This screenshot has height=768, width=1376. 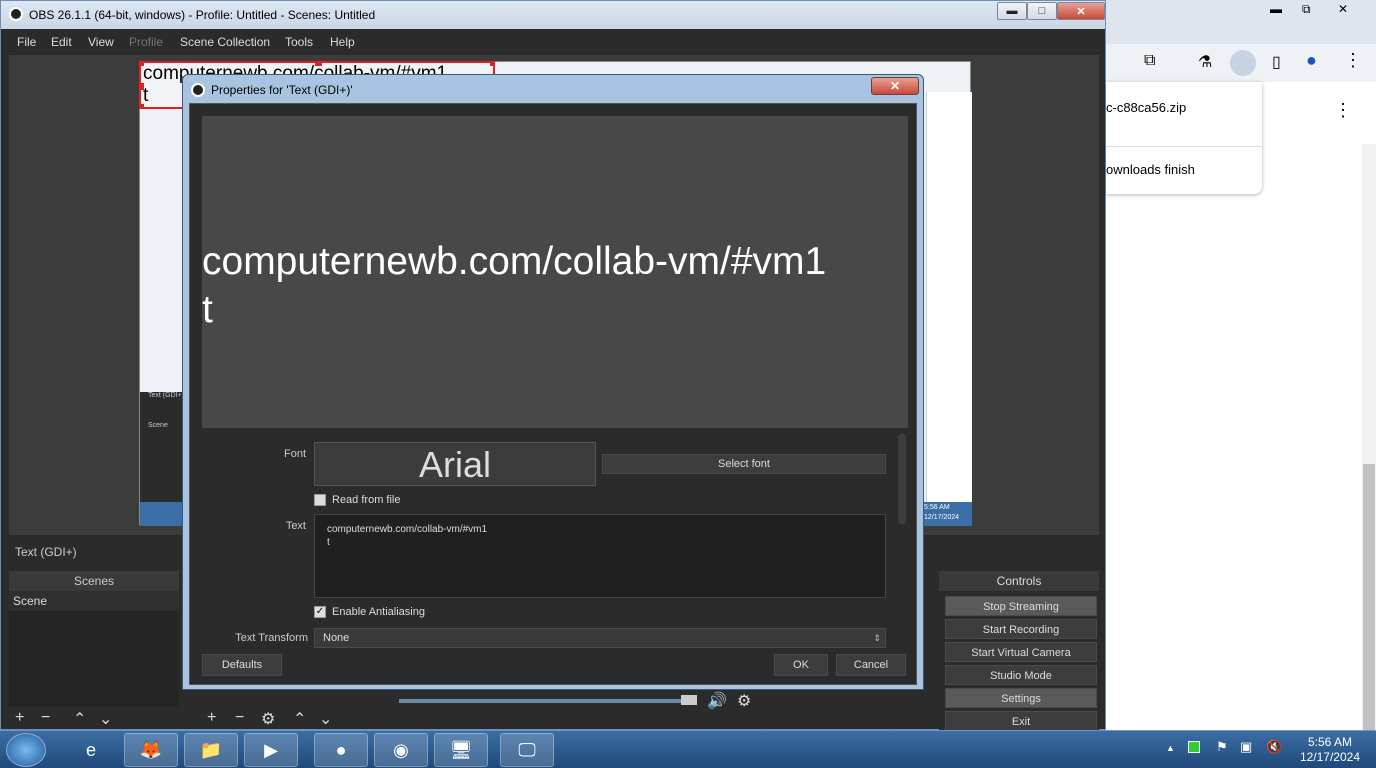 What do you see at coordinates (1246, 747) in the screenshot?
I see `network-icon: ▣` at bounding box center [1246, 747].